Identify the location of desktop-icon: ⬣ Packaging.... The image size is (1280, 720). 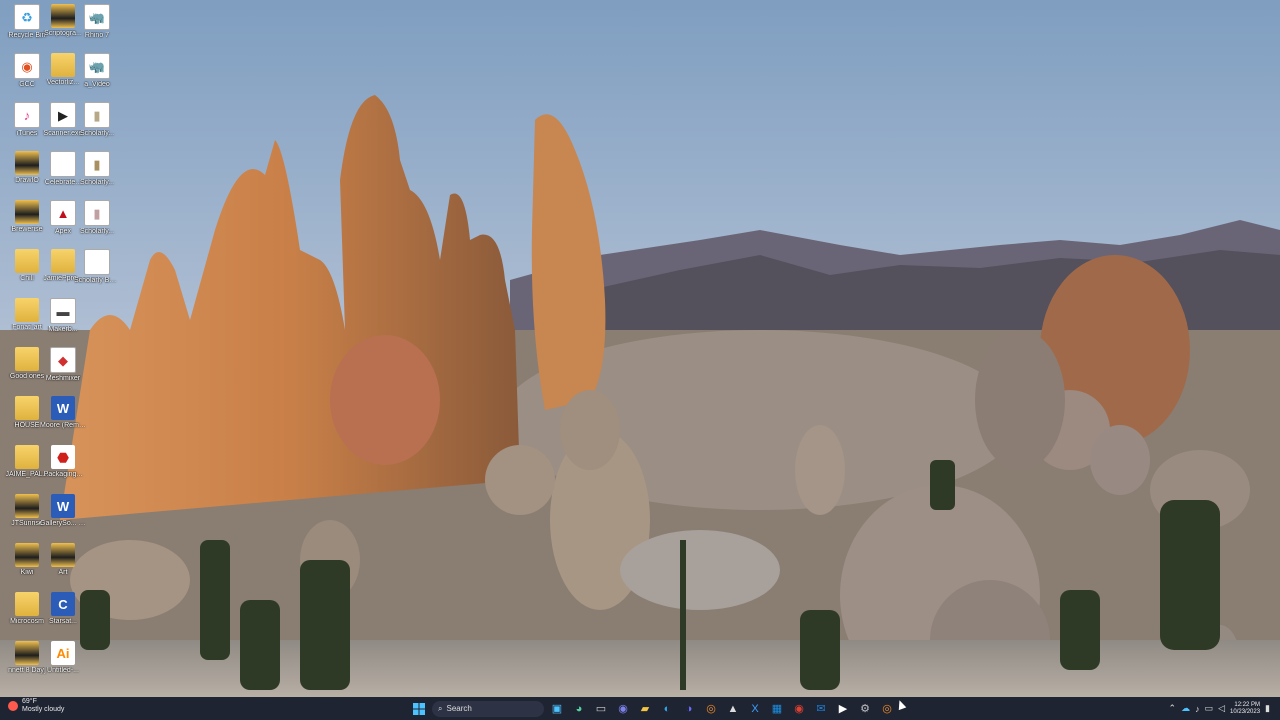
(63, 467).